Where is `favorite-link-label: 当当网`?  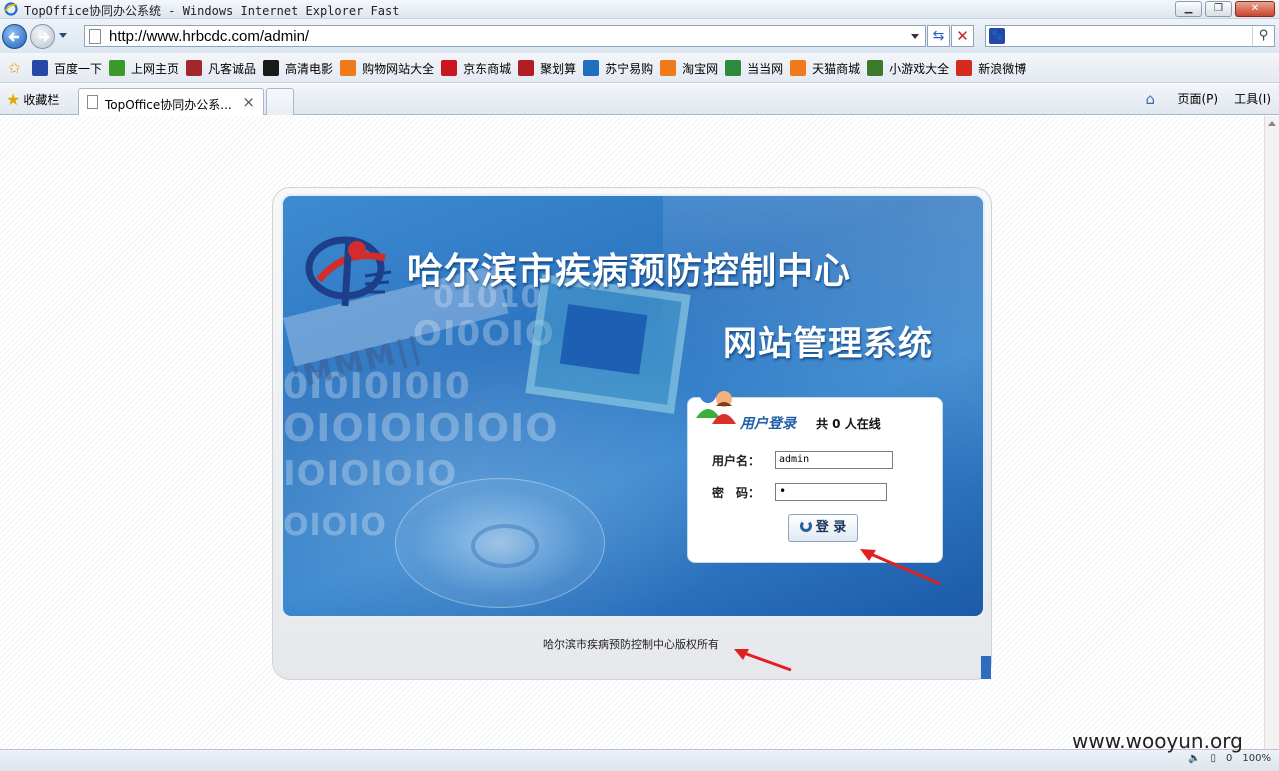 favorite-link-label: 当当网 is located at coordinates (765, 68).